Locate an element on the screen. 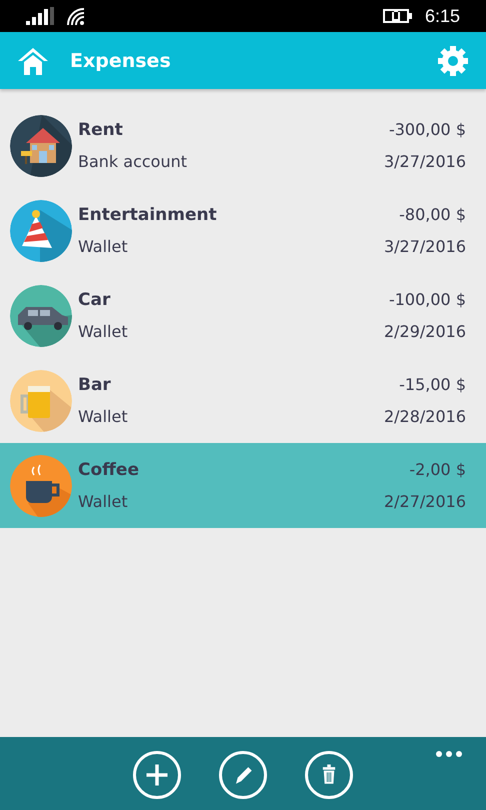 This screenshot has width=486, height=810. expense-amount: -2,00 $ is located at coordinates (437, 470).